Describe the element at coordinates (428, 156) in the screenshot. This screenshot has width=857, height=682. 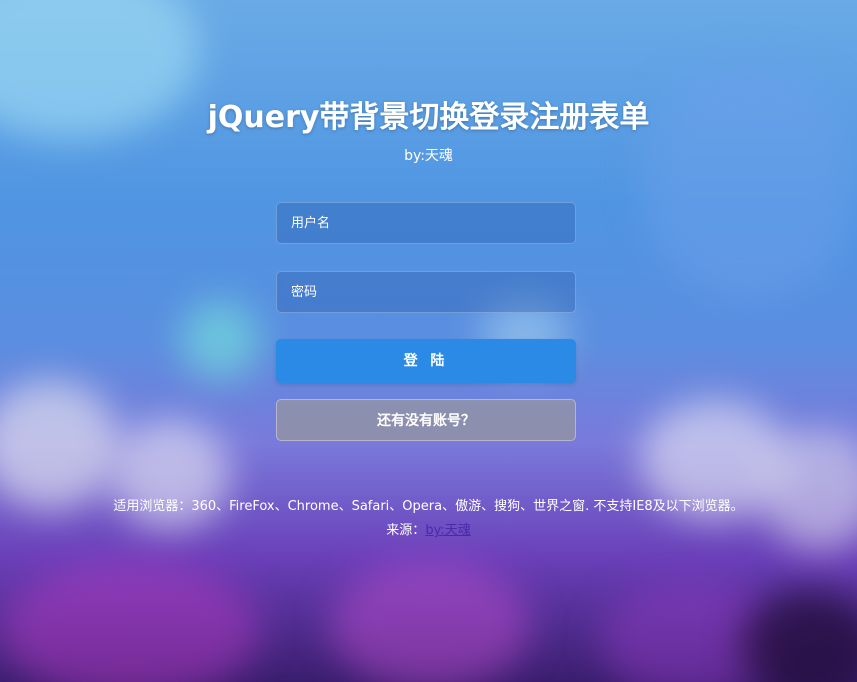
I see `page-subtitle: by:天魂` at that location.